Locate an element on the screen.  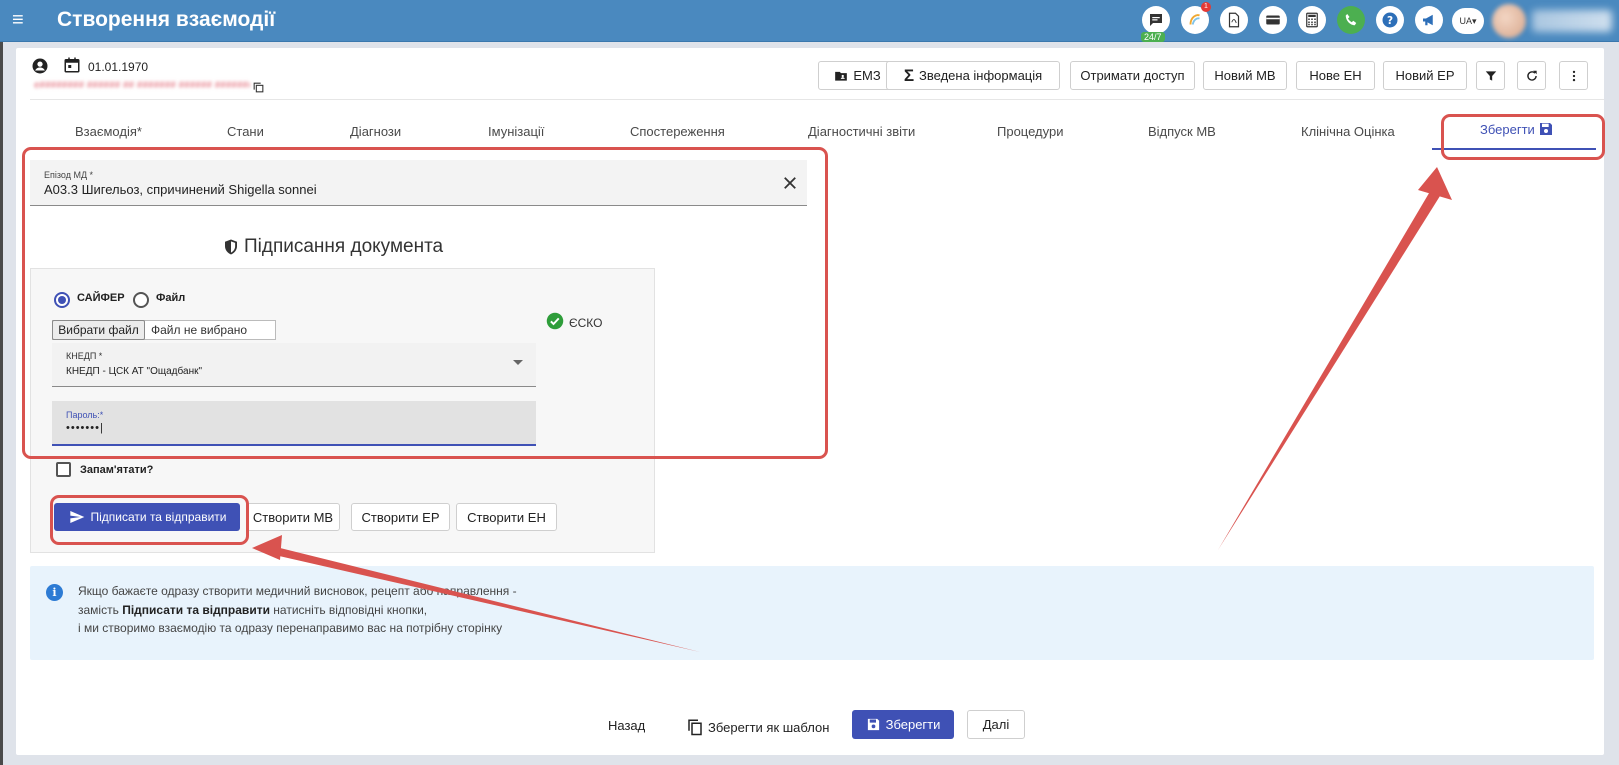
calculator-icon is located at coordinates (1312, 20).